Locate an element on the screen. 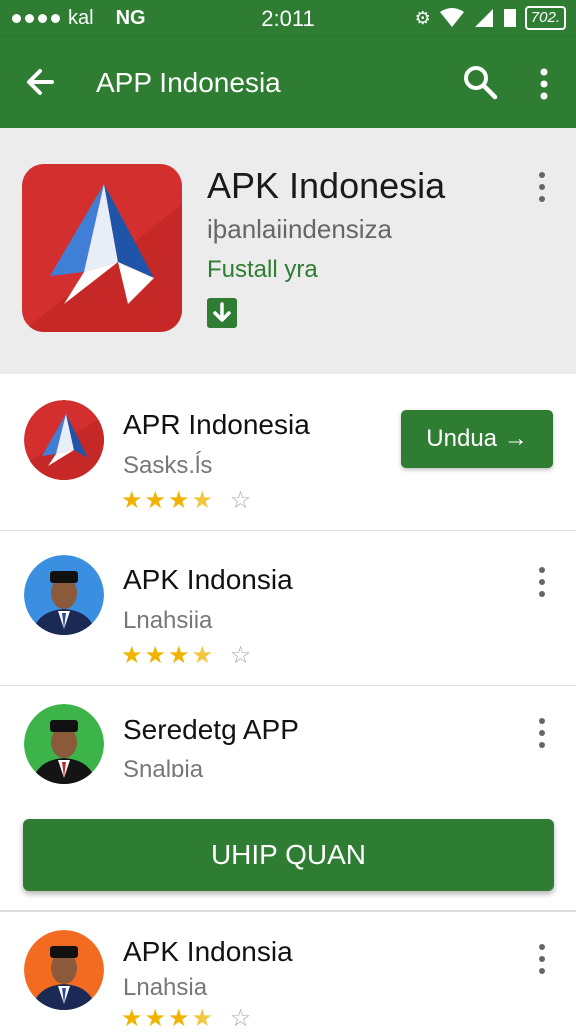  item-name: APR Indonesia is located at coordinates (216, 424).